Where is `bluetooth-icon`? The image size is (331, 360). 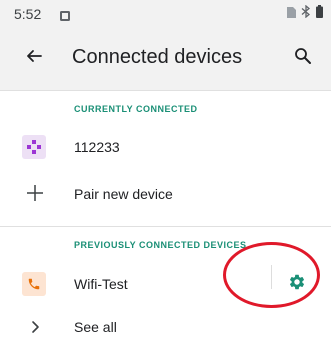 bluetooth-icon is located at coordinates (306, 13).